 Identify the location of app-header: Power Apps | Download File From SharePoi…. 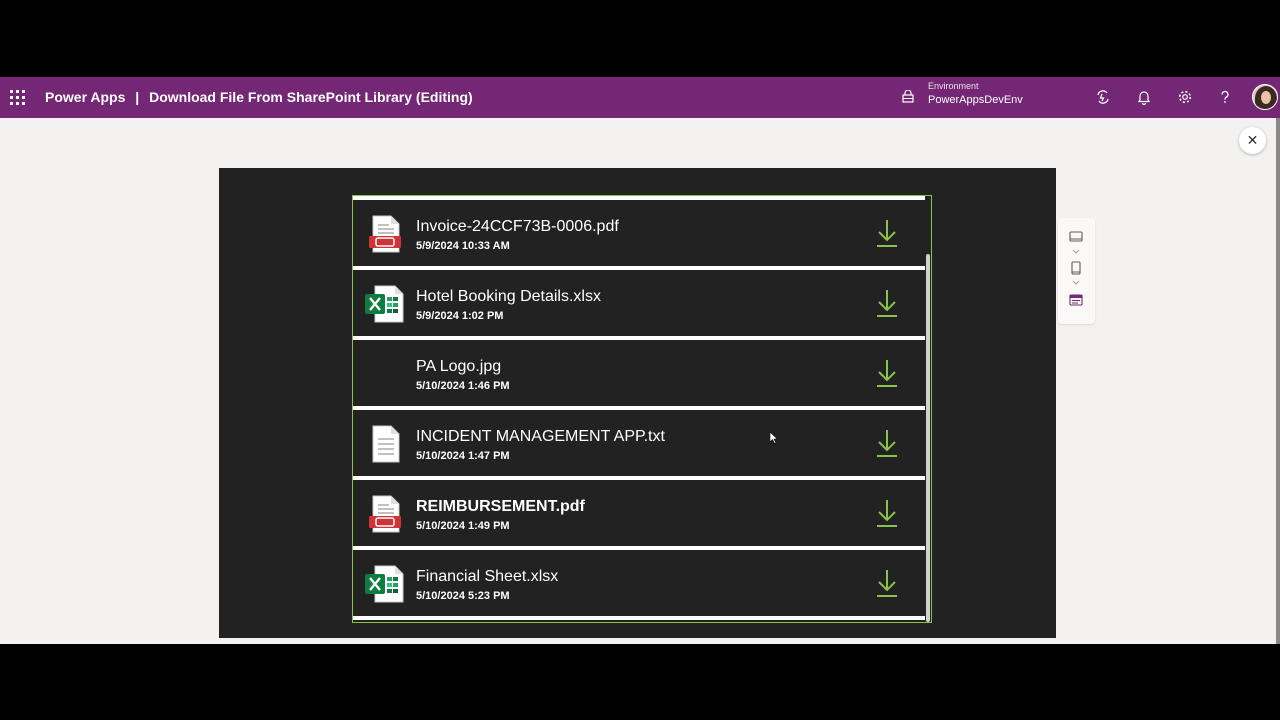
(640, 97).